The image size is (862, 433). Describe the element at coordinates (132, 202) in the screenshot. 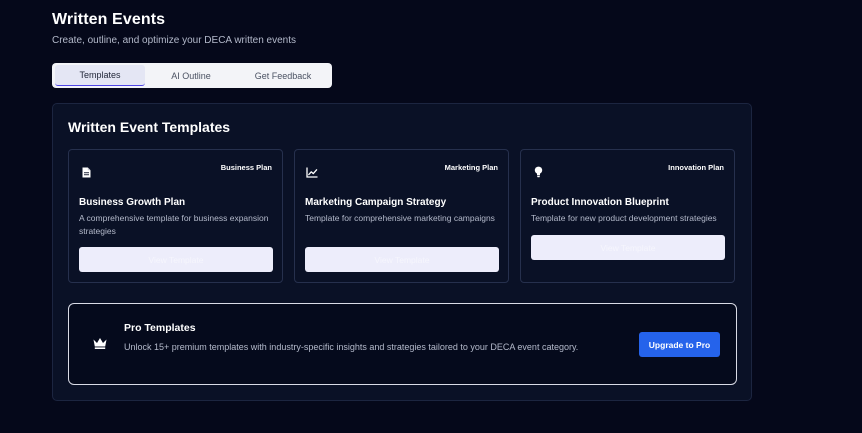

I see `card-title: Business Growth Plan` at that location.